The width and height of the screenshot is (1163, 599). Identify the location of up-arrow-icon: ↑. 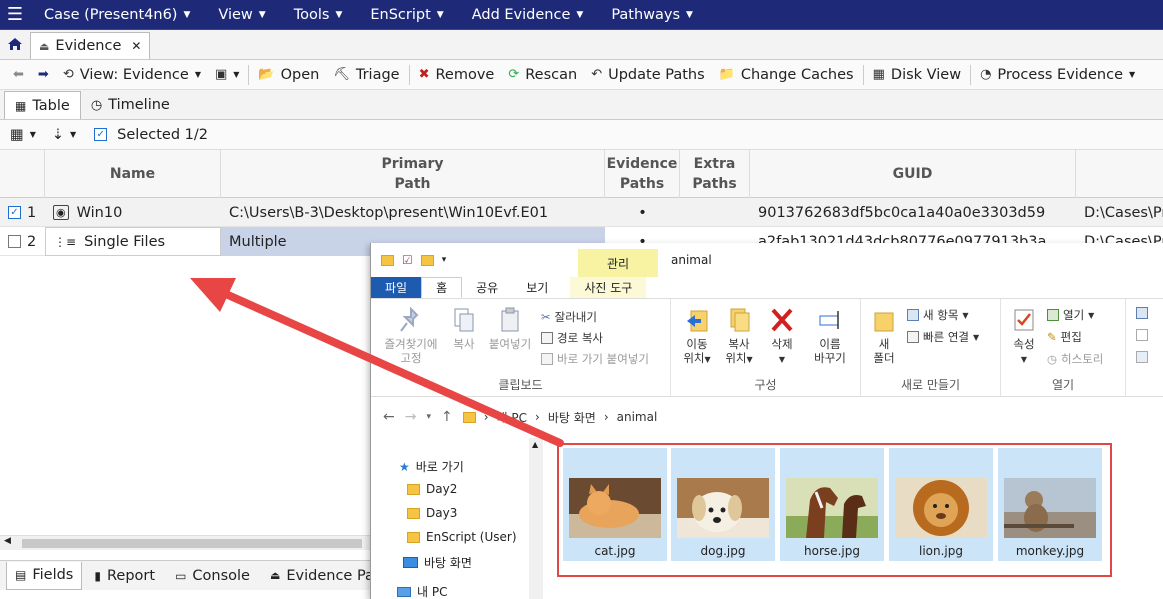
(447, 417).